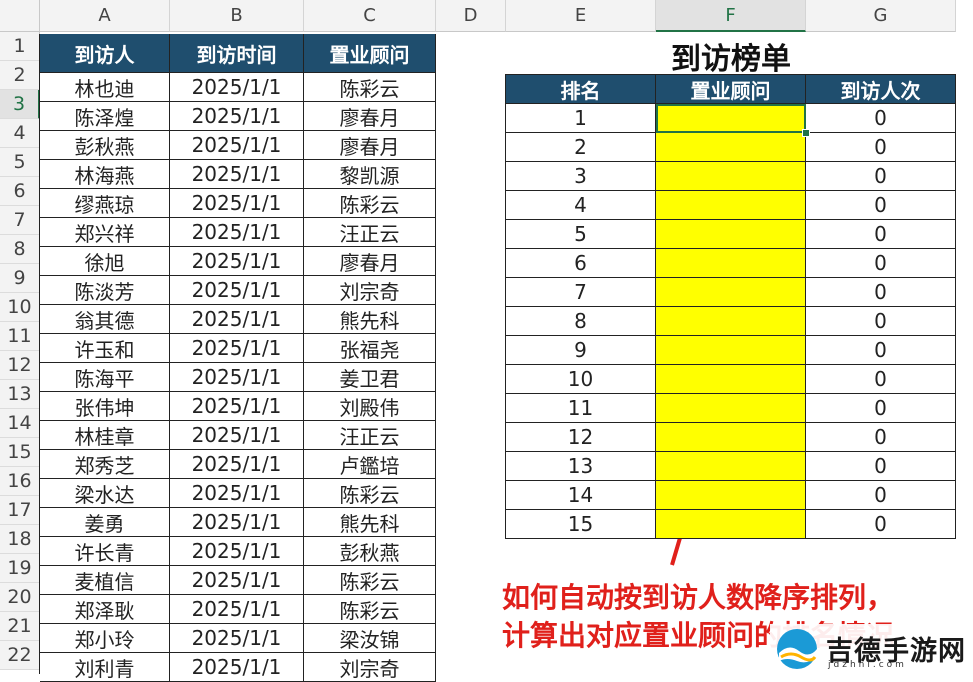  I want to click on row-header-4: 4, so click(20, 133).